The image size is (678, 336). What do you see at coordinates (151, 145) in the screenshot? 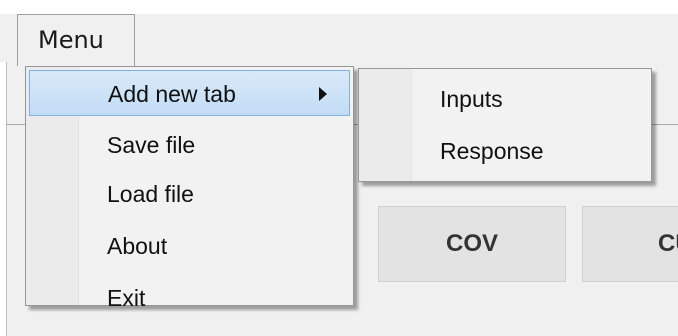
I see `menu-item-label: Save file` at bounding box center [151, 145].